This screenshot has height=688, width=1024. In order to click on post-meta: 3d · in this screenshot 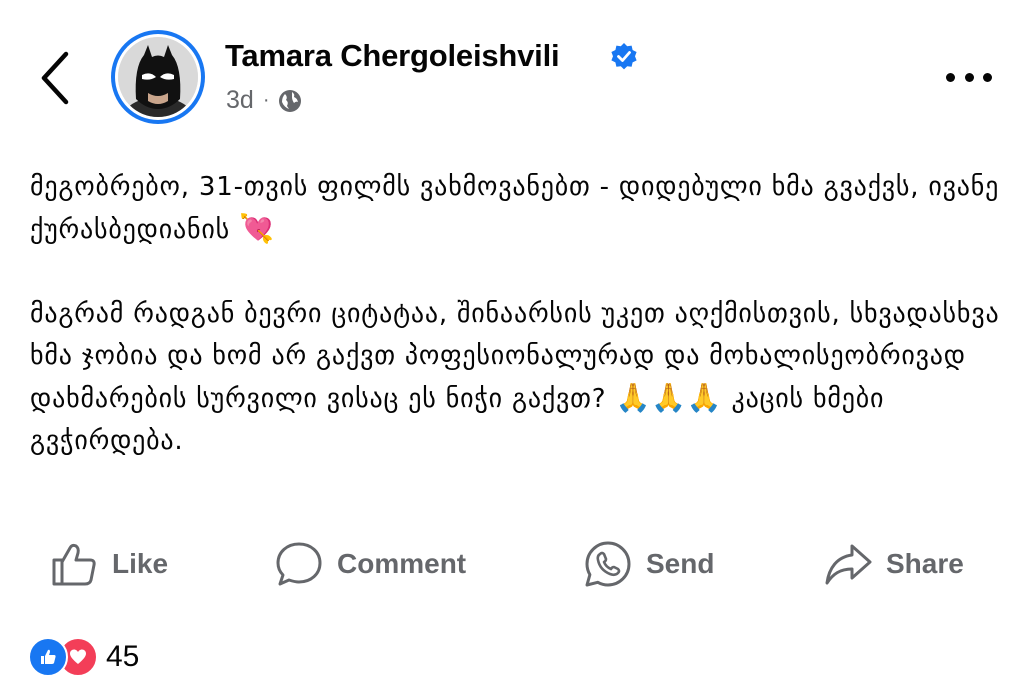, I will do `click(264, 100)`.